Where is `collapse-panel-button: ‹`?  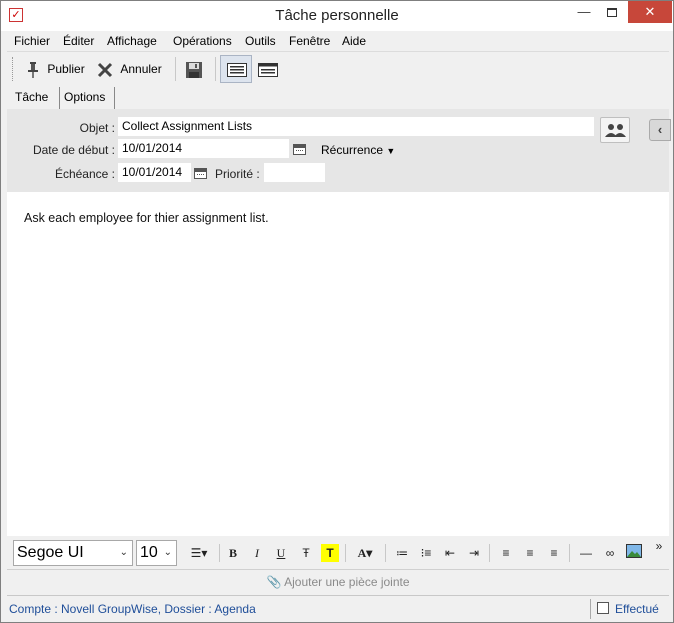 collapse-panel-button: ‹ is located at coordinates (660, 130).